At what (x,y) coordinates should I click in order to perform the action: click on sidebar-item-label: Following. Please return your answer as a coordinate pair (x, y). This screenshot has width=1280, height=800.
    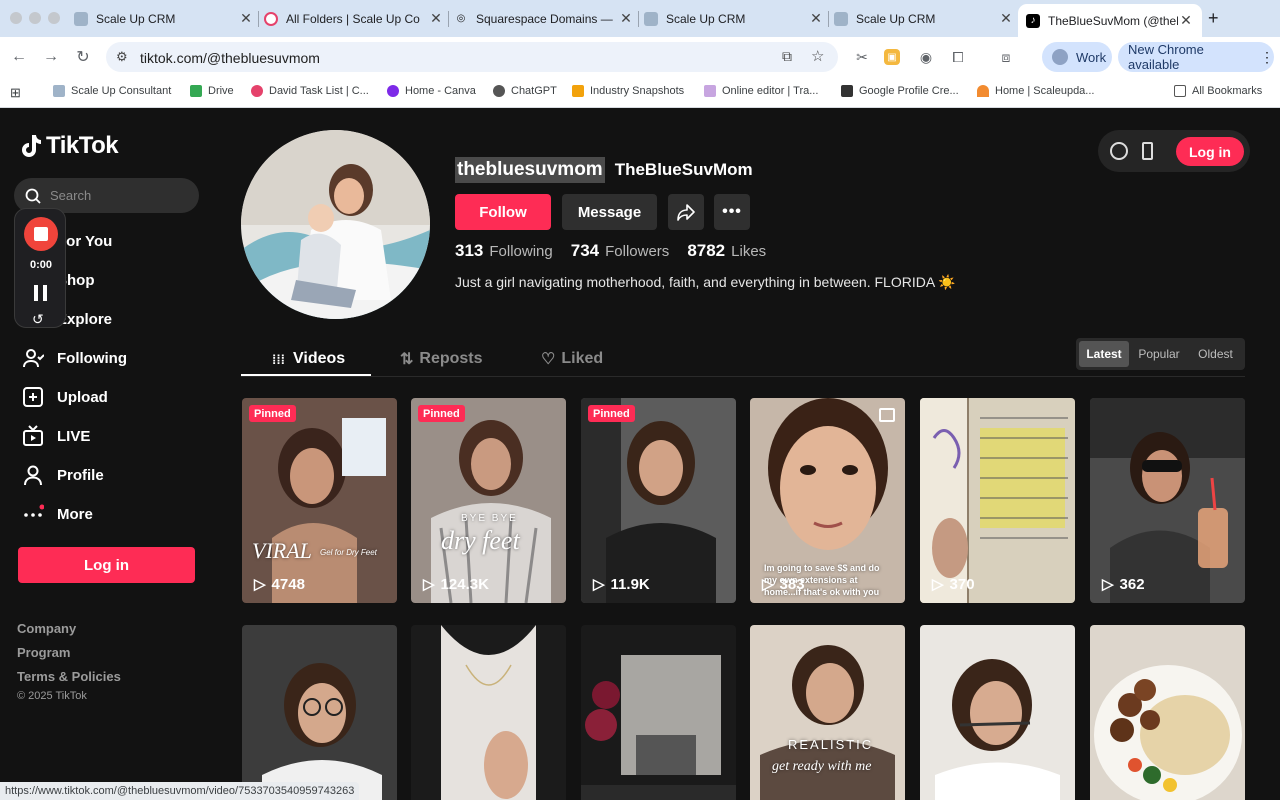
    Looking at the image, I should click on (92, 358).